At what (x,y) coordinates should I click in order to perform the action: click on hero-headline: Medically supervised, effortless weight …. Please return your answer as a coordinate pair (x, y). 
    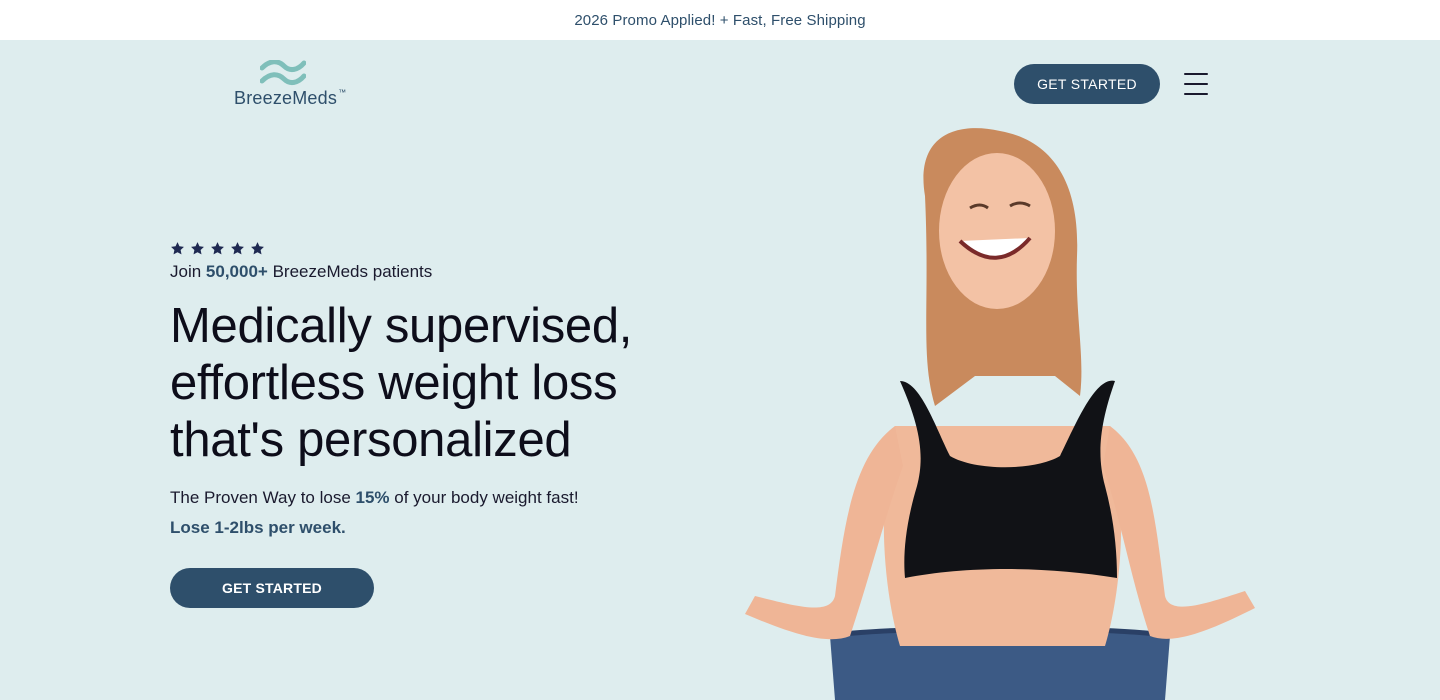
    Looking at the image, I should click on (401, 383).